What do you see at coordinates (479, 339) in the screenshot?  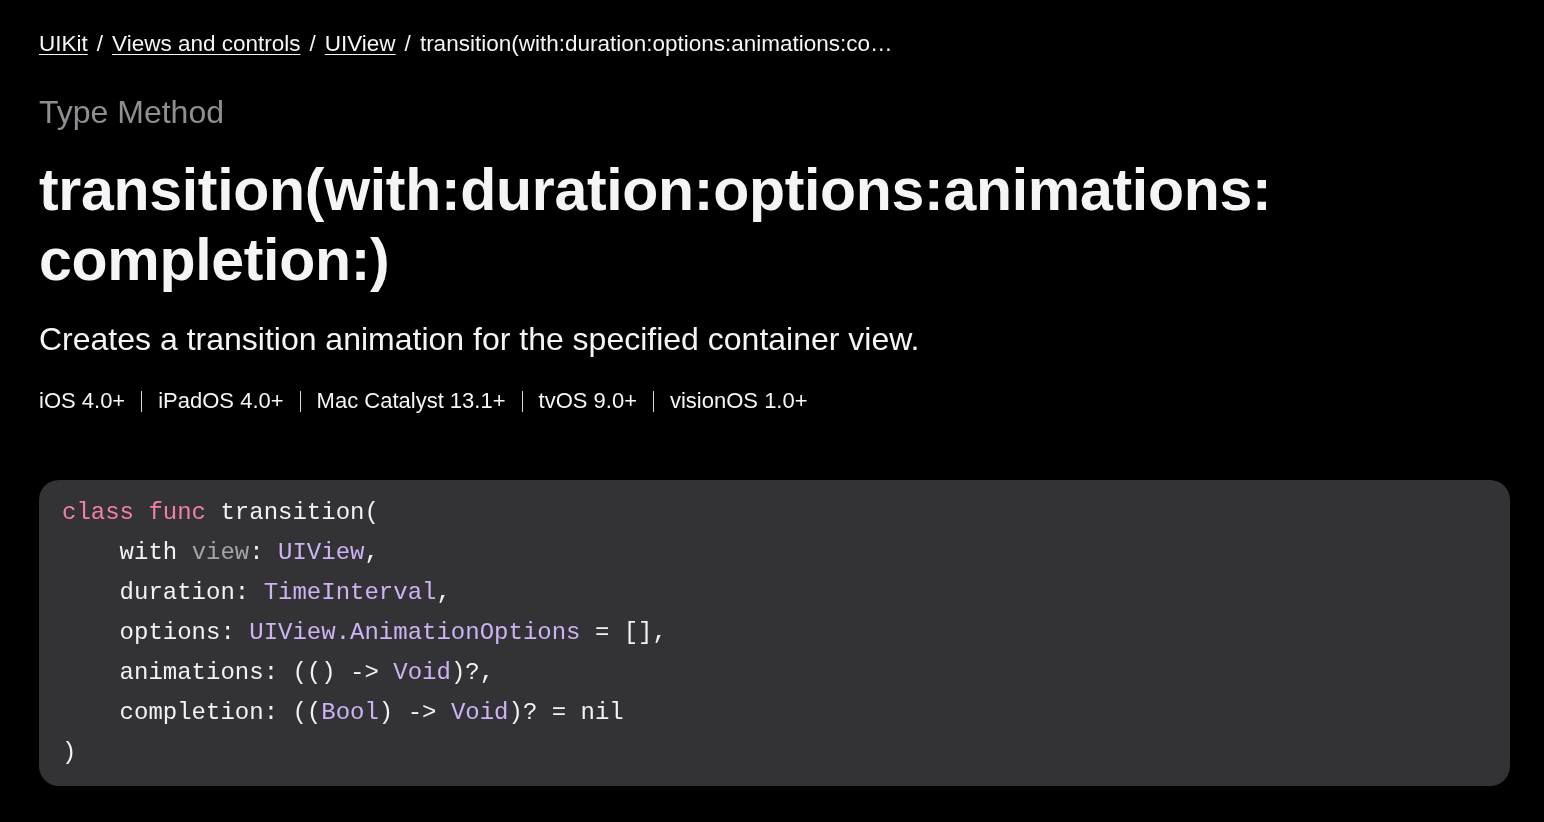 I see `abstract-text: Creates a transition animation for the specified container view.` at bounding box center [479, 339].